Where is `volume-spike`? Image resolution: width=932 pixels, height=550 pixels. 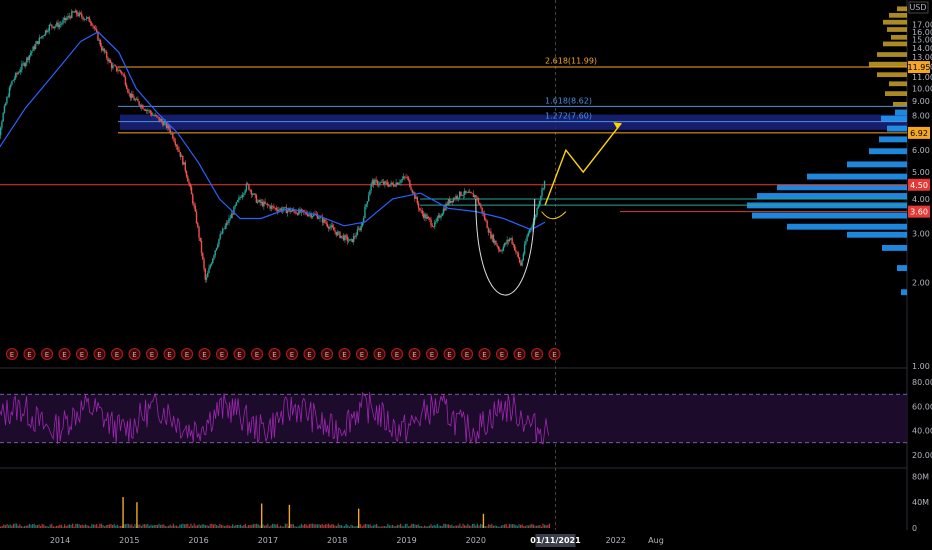 volume-spike is located at coordinates (289, 516).